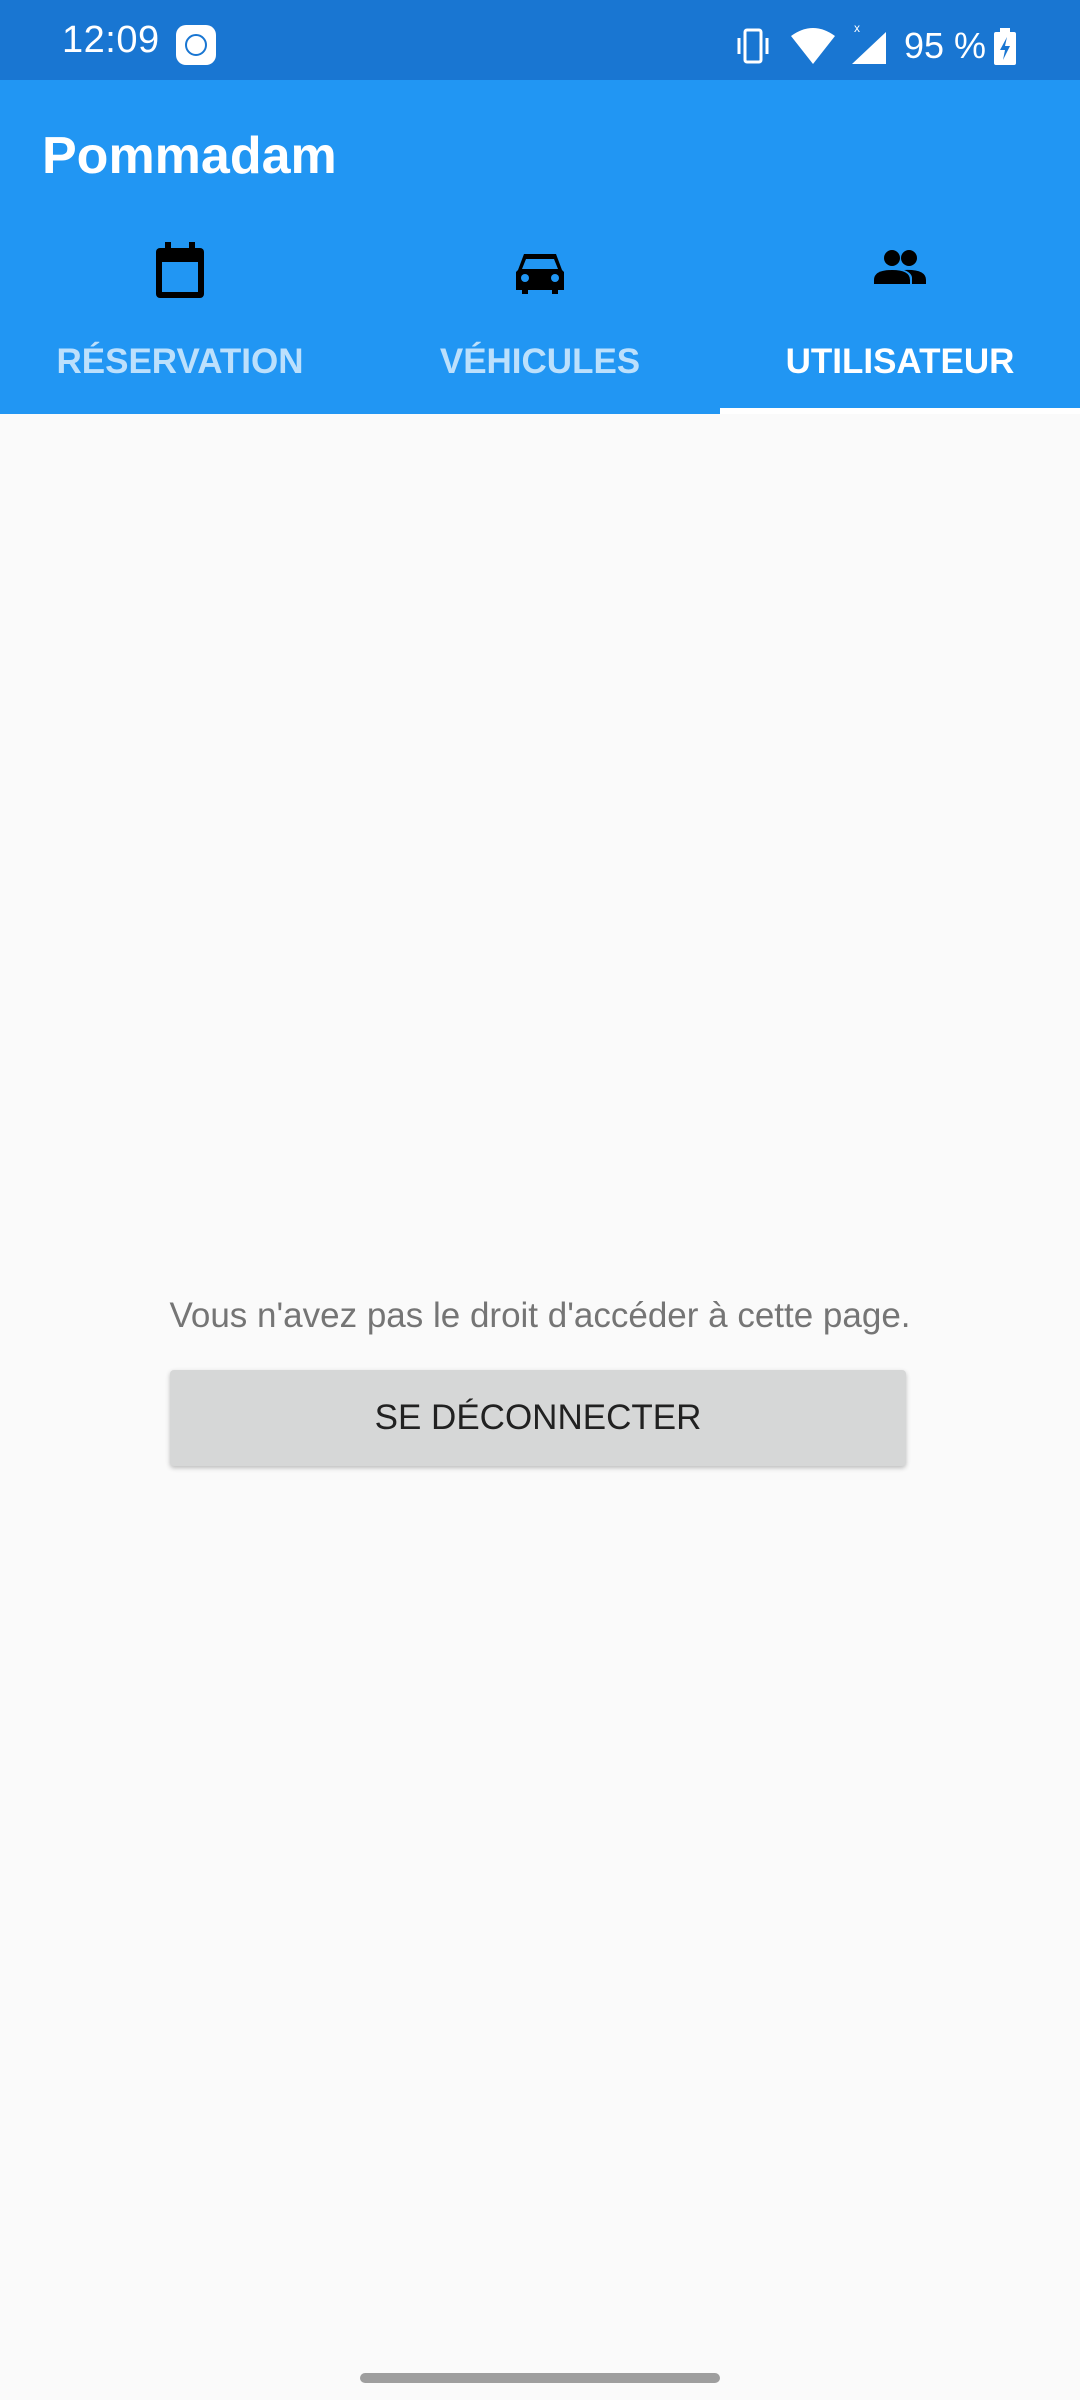  I want to click on tab-label-utilisateur: UTILISATEUR, so click(900, 361).